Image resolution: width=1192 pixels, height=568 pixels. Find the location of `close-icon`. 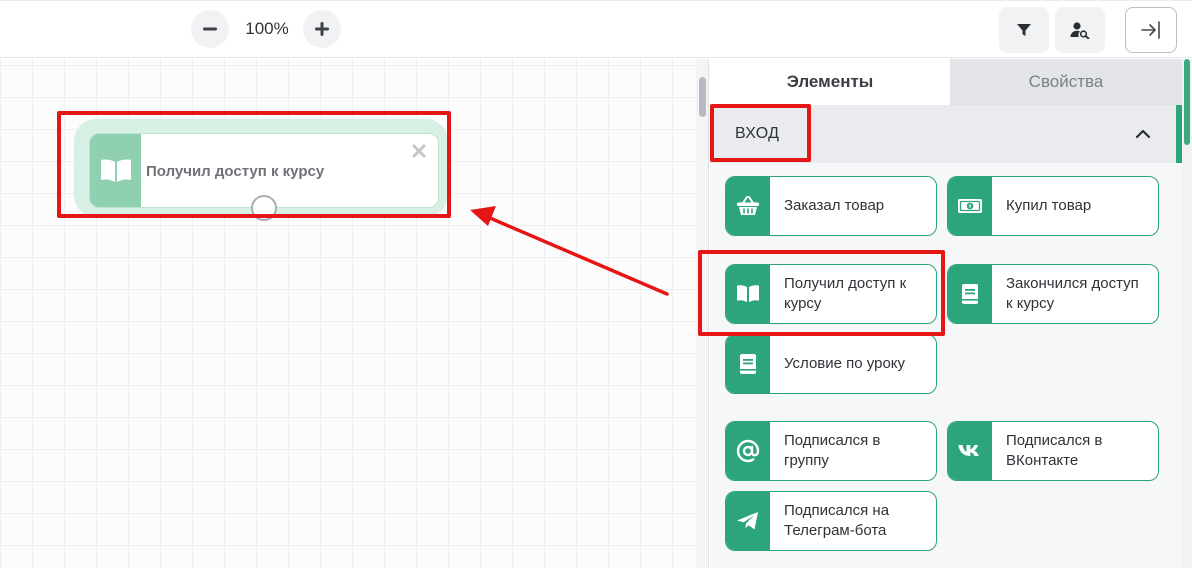

close-icon is located at coordinates (419, 151).